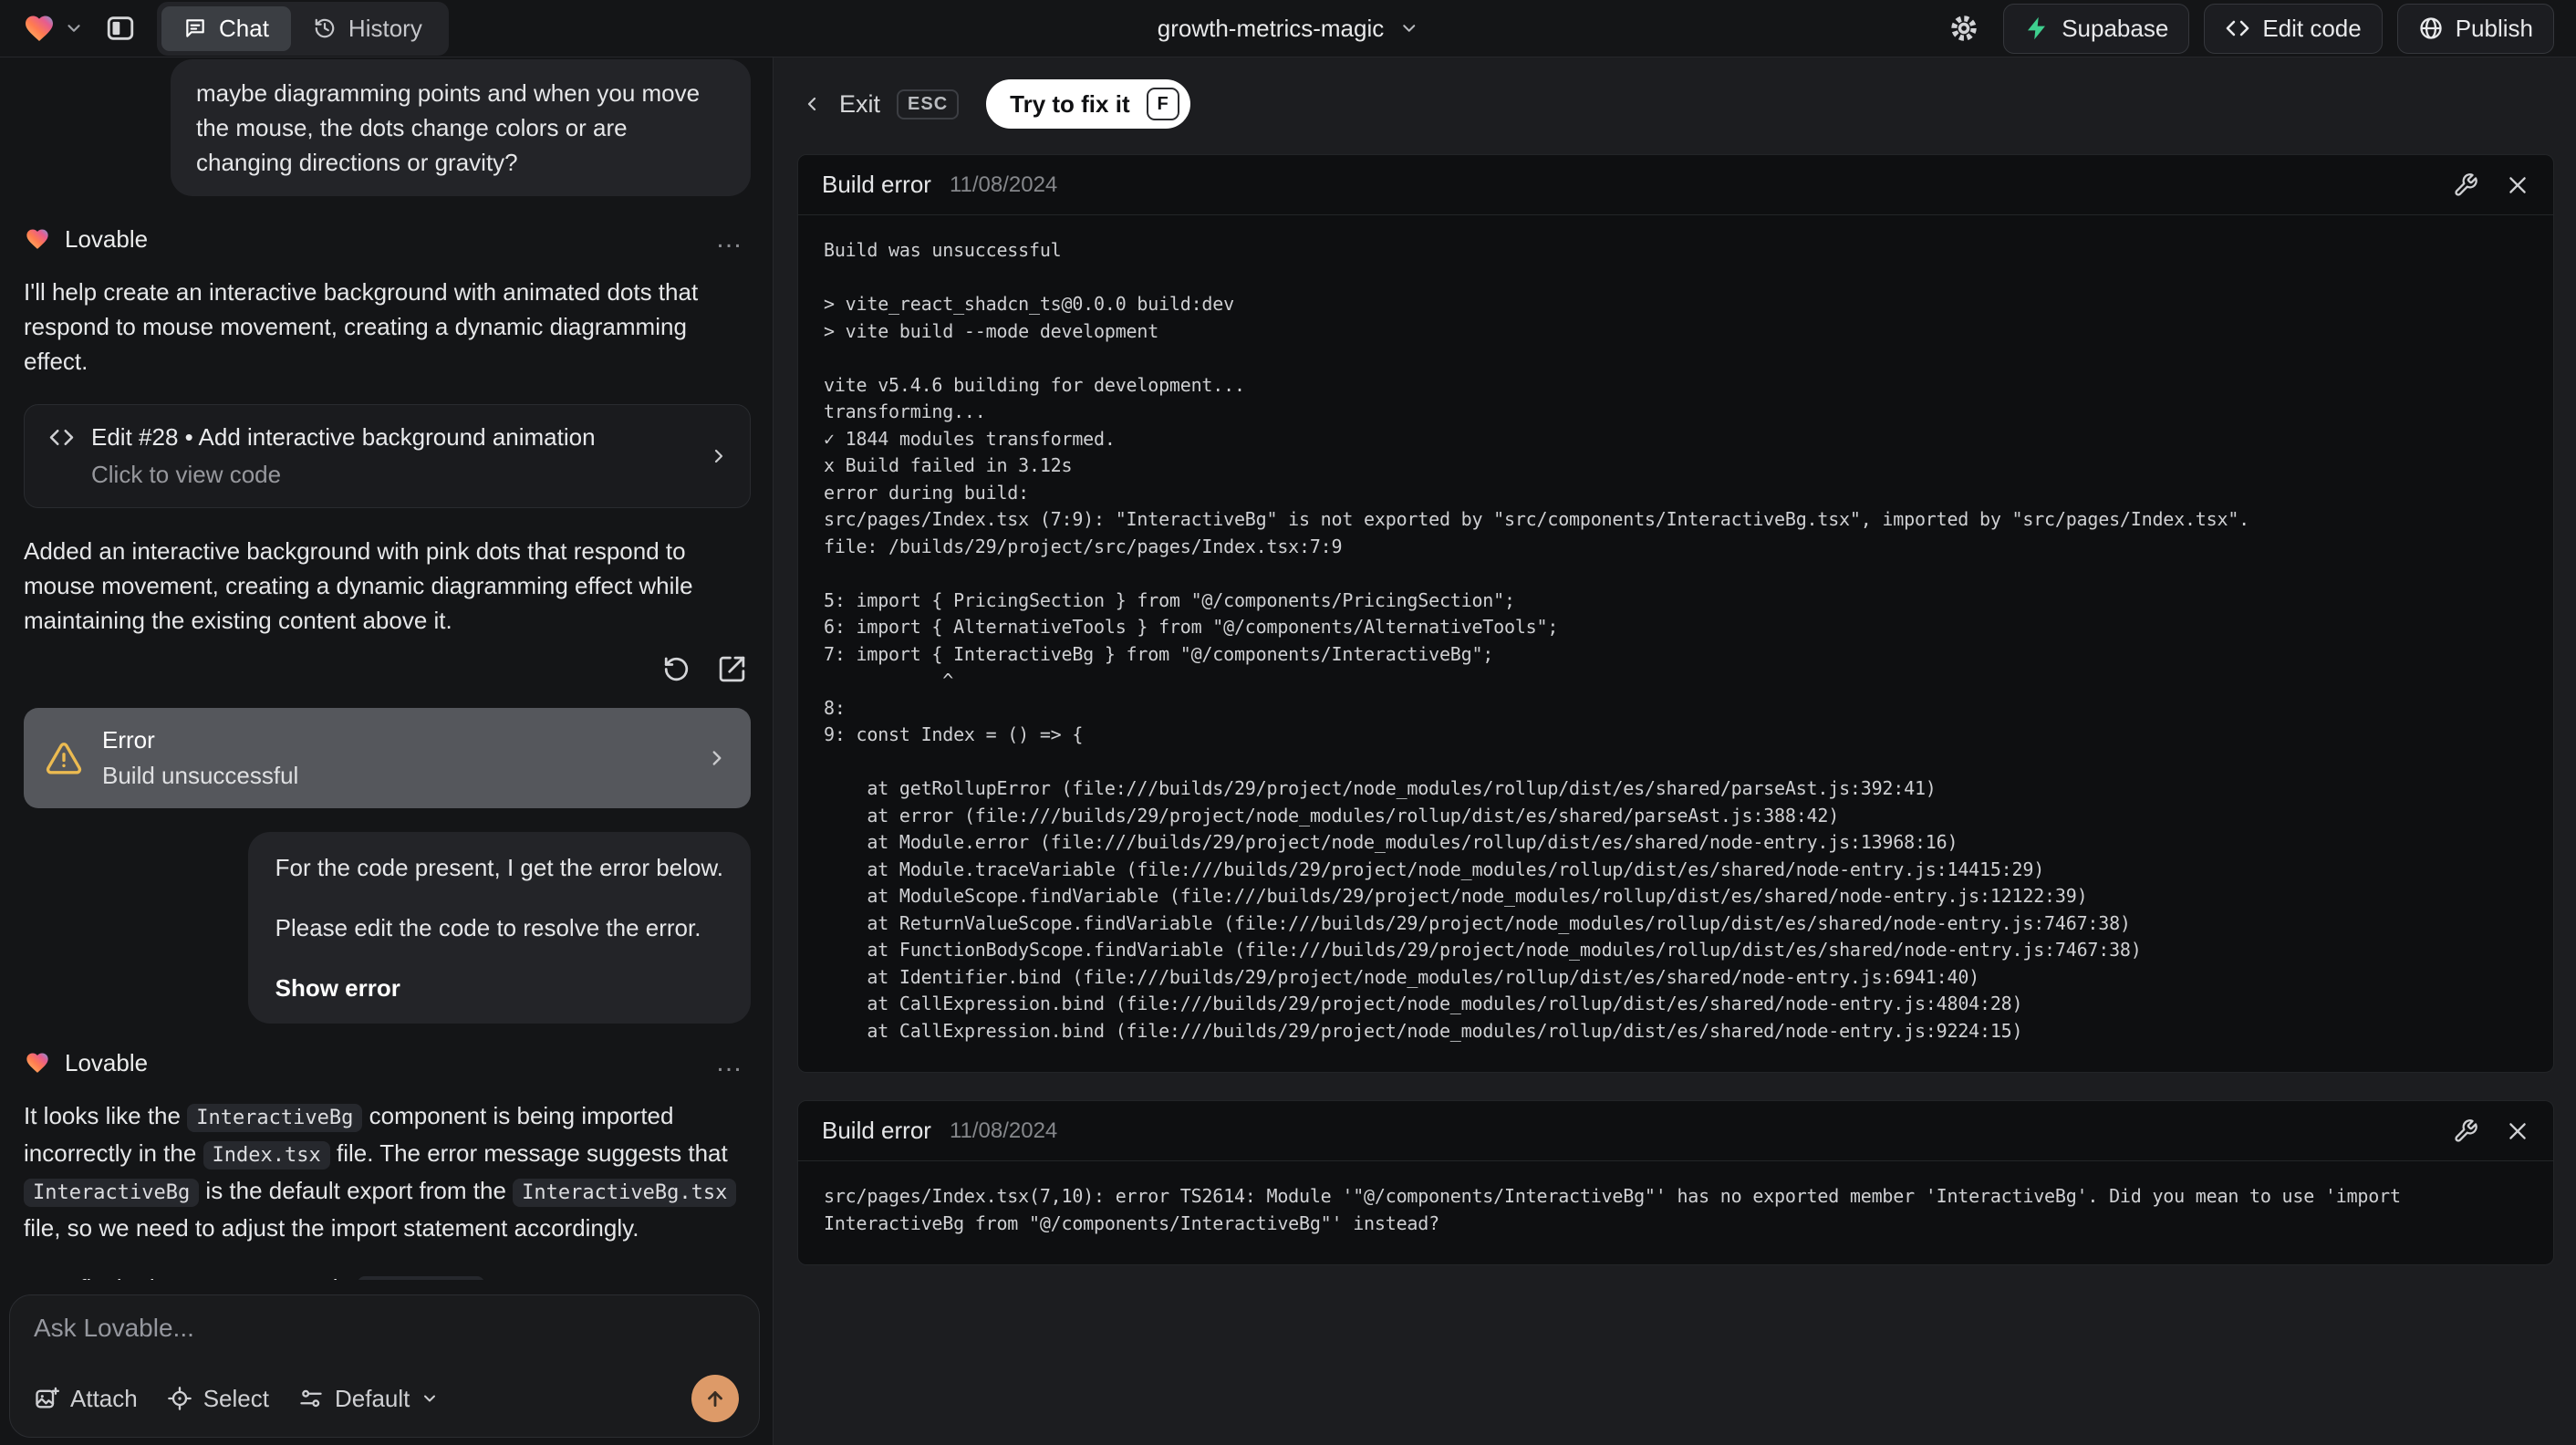 This screenshot has width=2576, height=1445. What do you see at coordinates (186, 474) in the screenshot?
I see `edit-28-subtitle: Click to view code` at bounding box center [186, 474].